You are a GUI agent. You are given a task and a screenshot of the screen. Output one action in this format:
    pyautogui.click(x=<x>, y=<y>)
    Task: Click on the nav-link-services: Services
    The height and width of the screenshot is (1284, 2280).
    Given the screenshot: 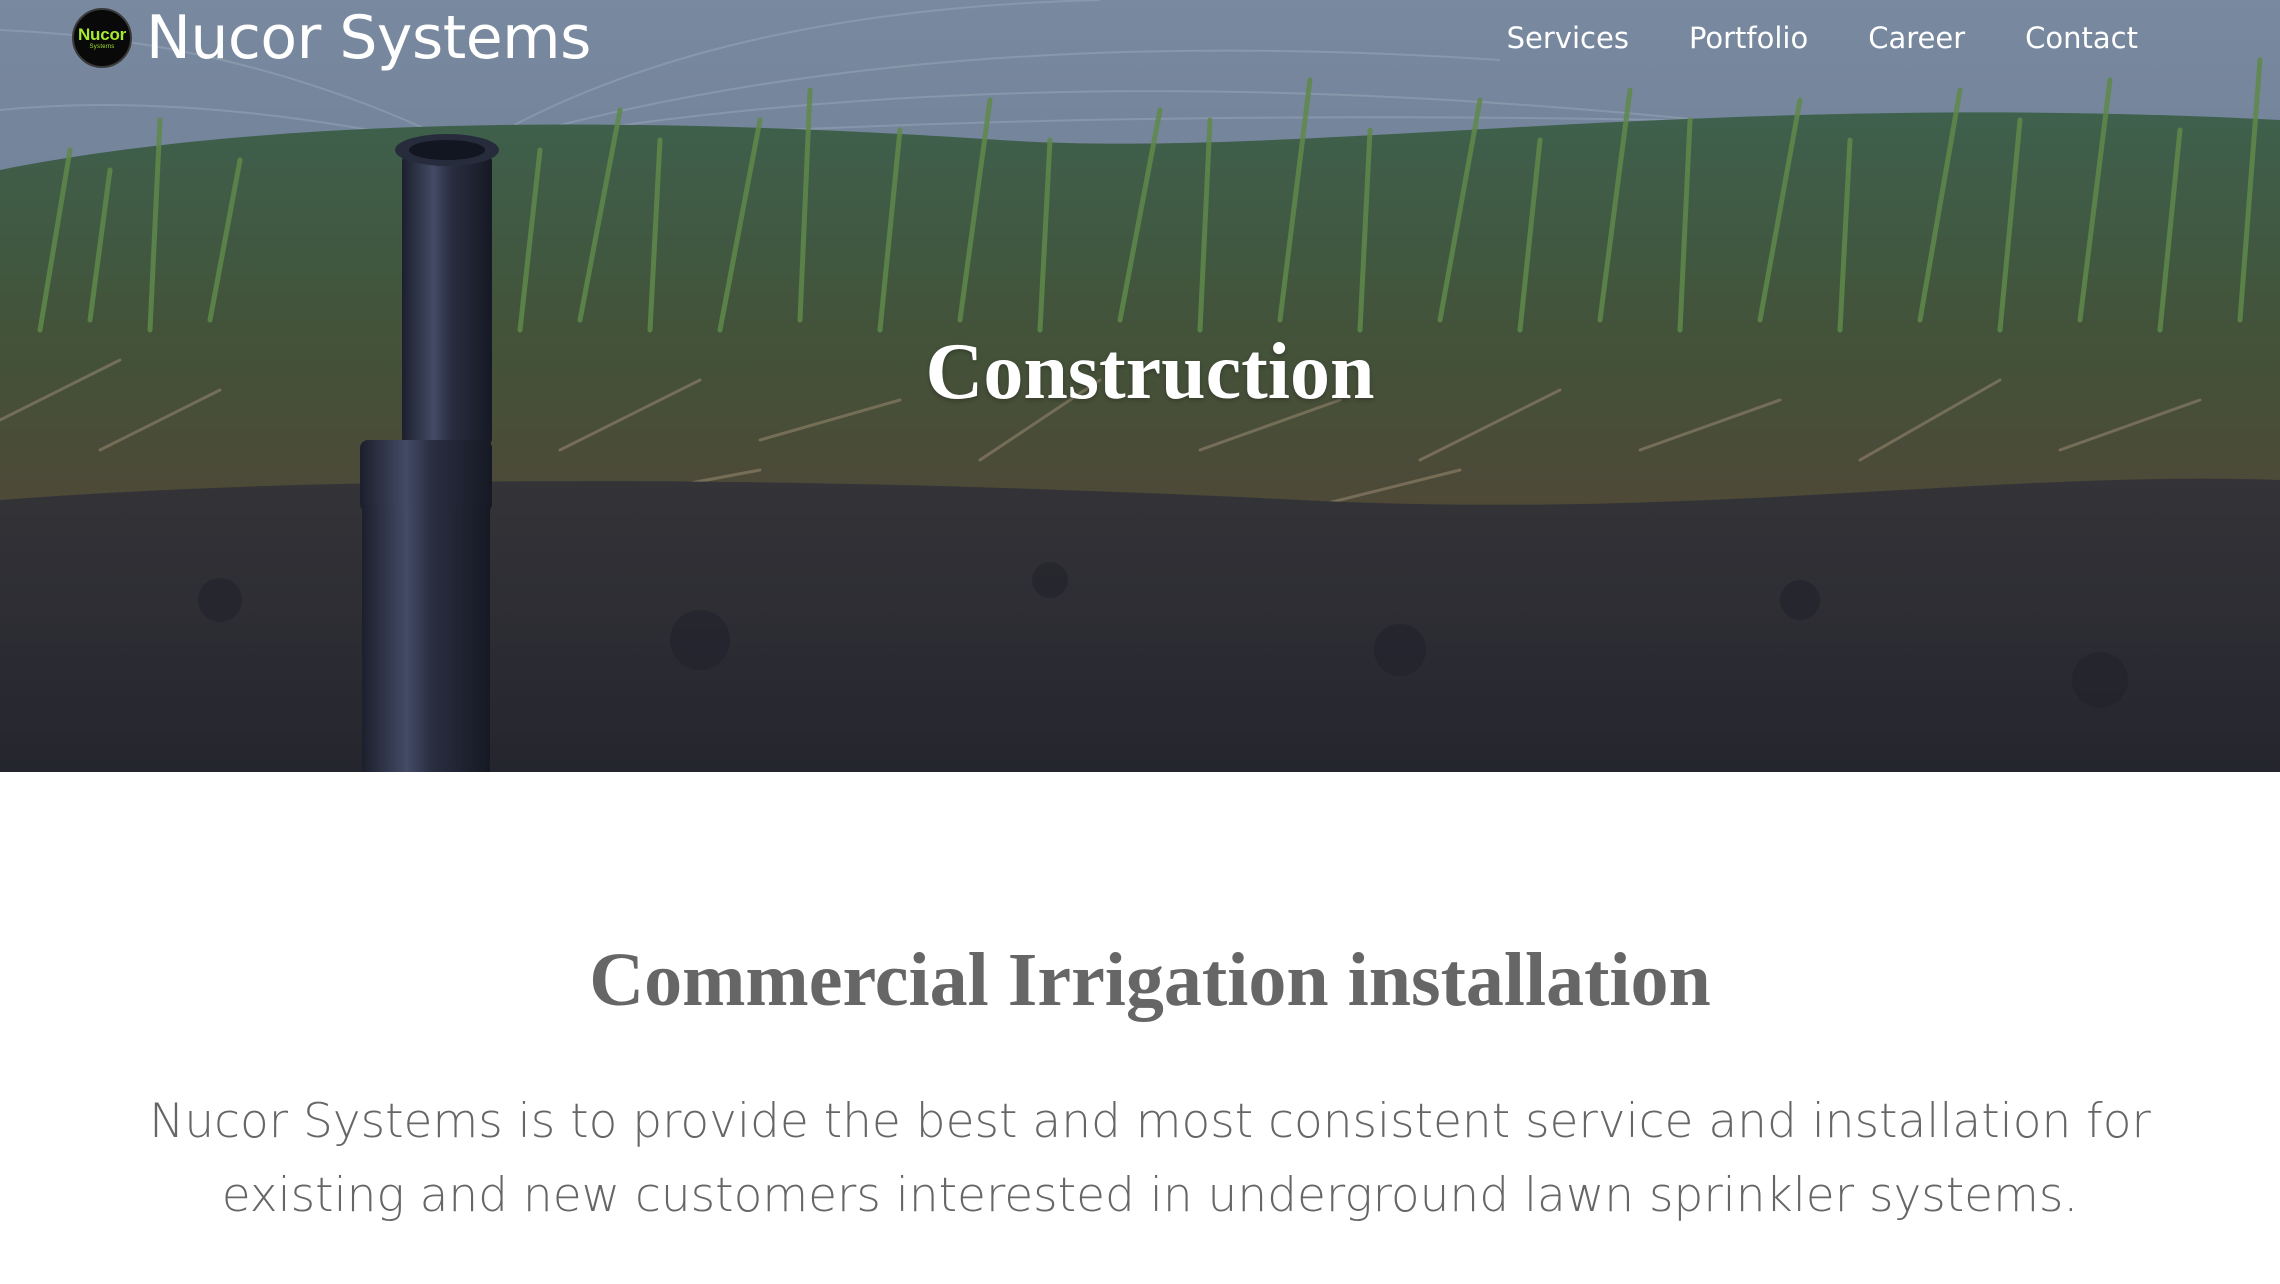 What is the action you would take?
    pyautogui.click(x=1568, y=38)
    